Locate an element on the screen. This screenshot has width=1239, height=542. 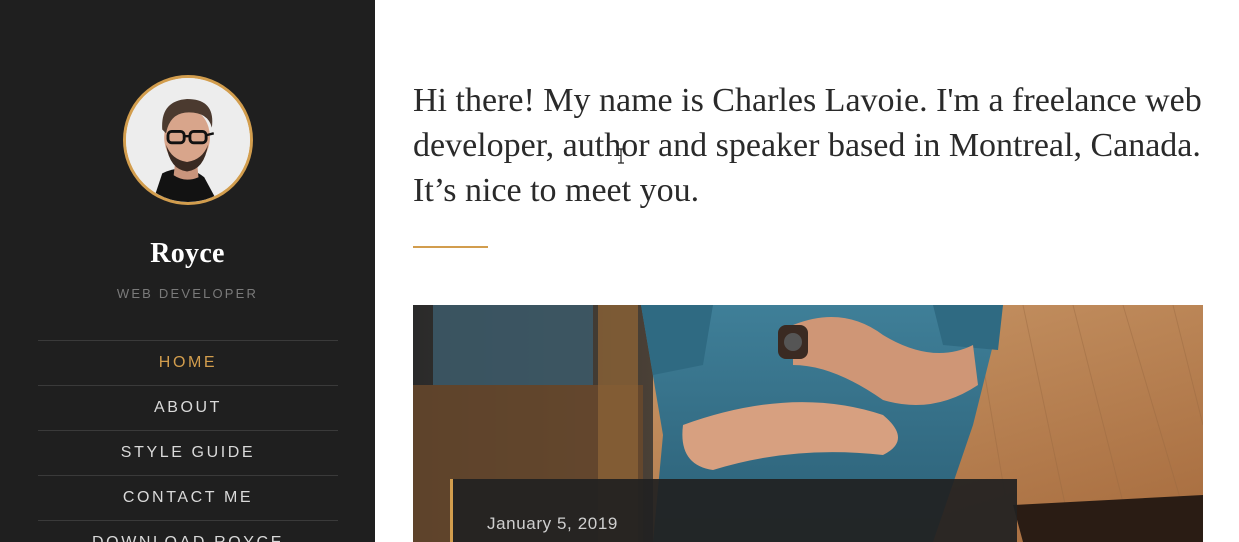
nav-item-about: ABOUT is located at coordinates (188, 407).